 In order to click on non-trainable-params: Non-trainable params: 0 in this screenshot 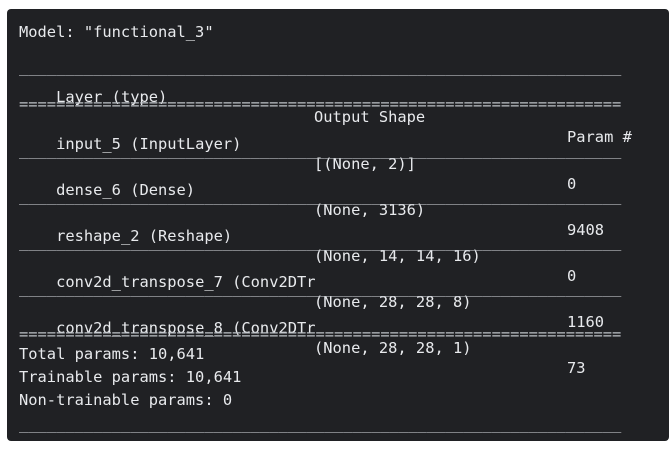, I will do `click(126, 400)`.